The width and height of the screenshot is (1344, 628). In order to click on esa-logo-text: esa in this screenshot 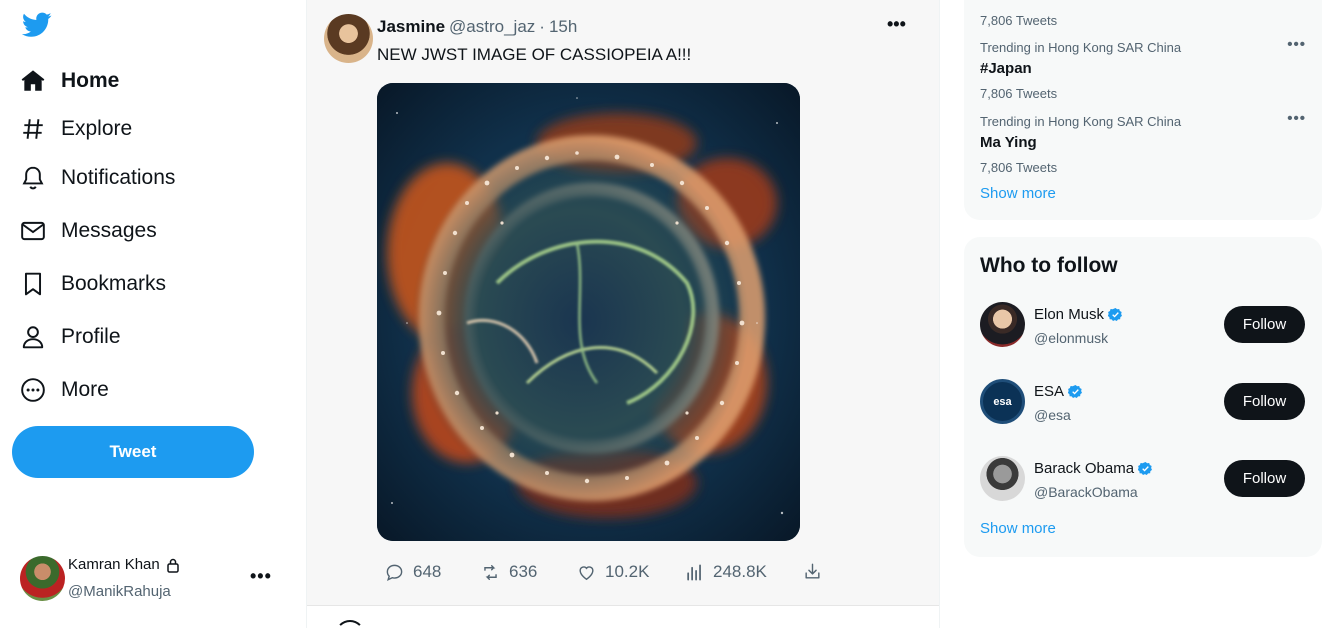, I will do `click(1002, 401)`.